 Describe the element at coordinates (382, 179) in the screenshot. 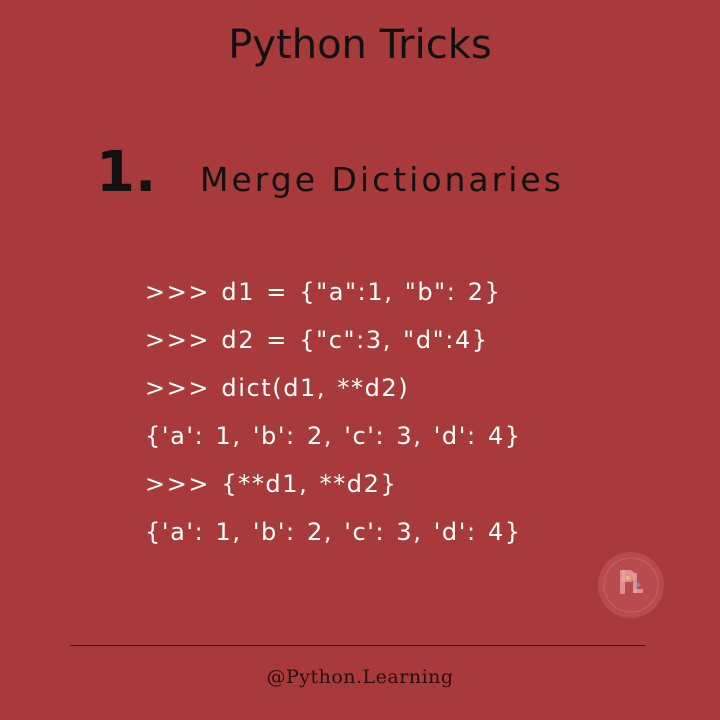

I see `trick-title: Merge Dictionaries` at that location.